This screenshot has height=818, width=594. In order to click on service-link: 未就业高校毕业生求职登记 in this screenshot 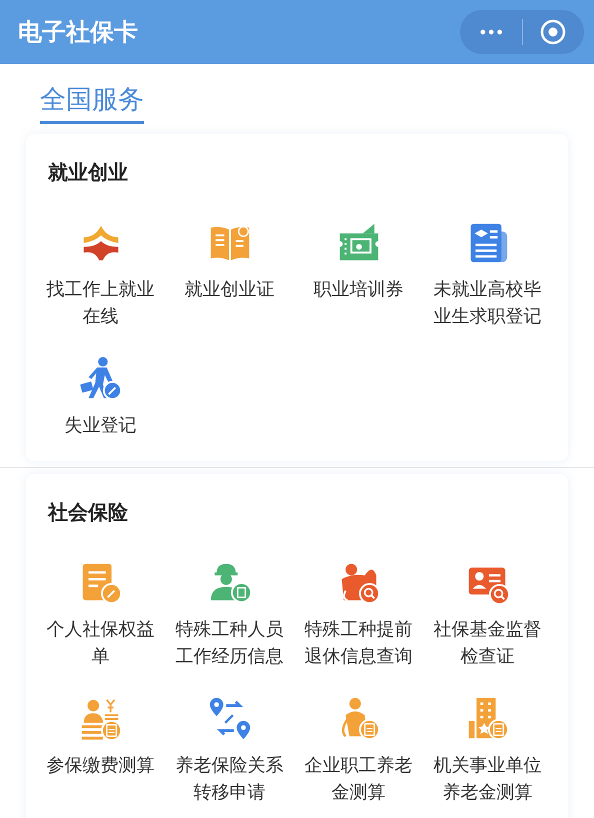, I will do `click(488, 303)`.